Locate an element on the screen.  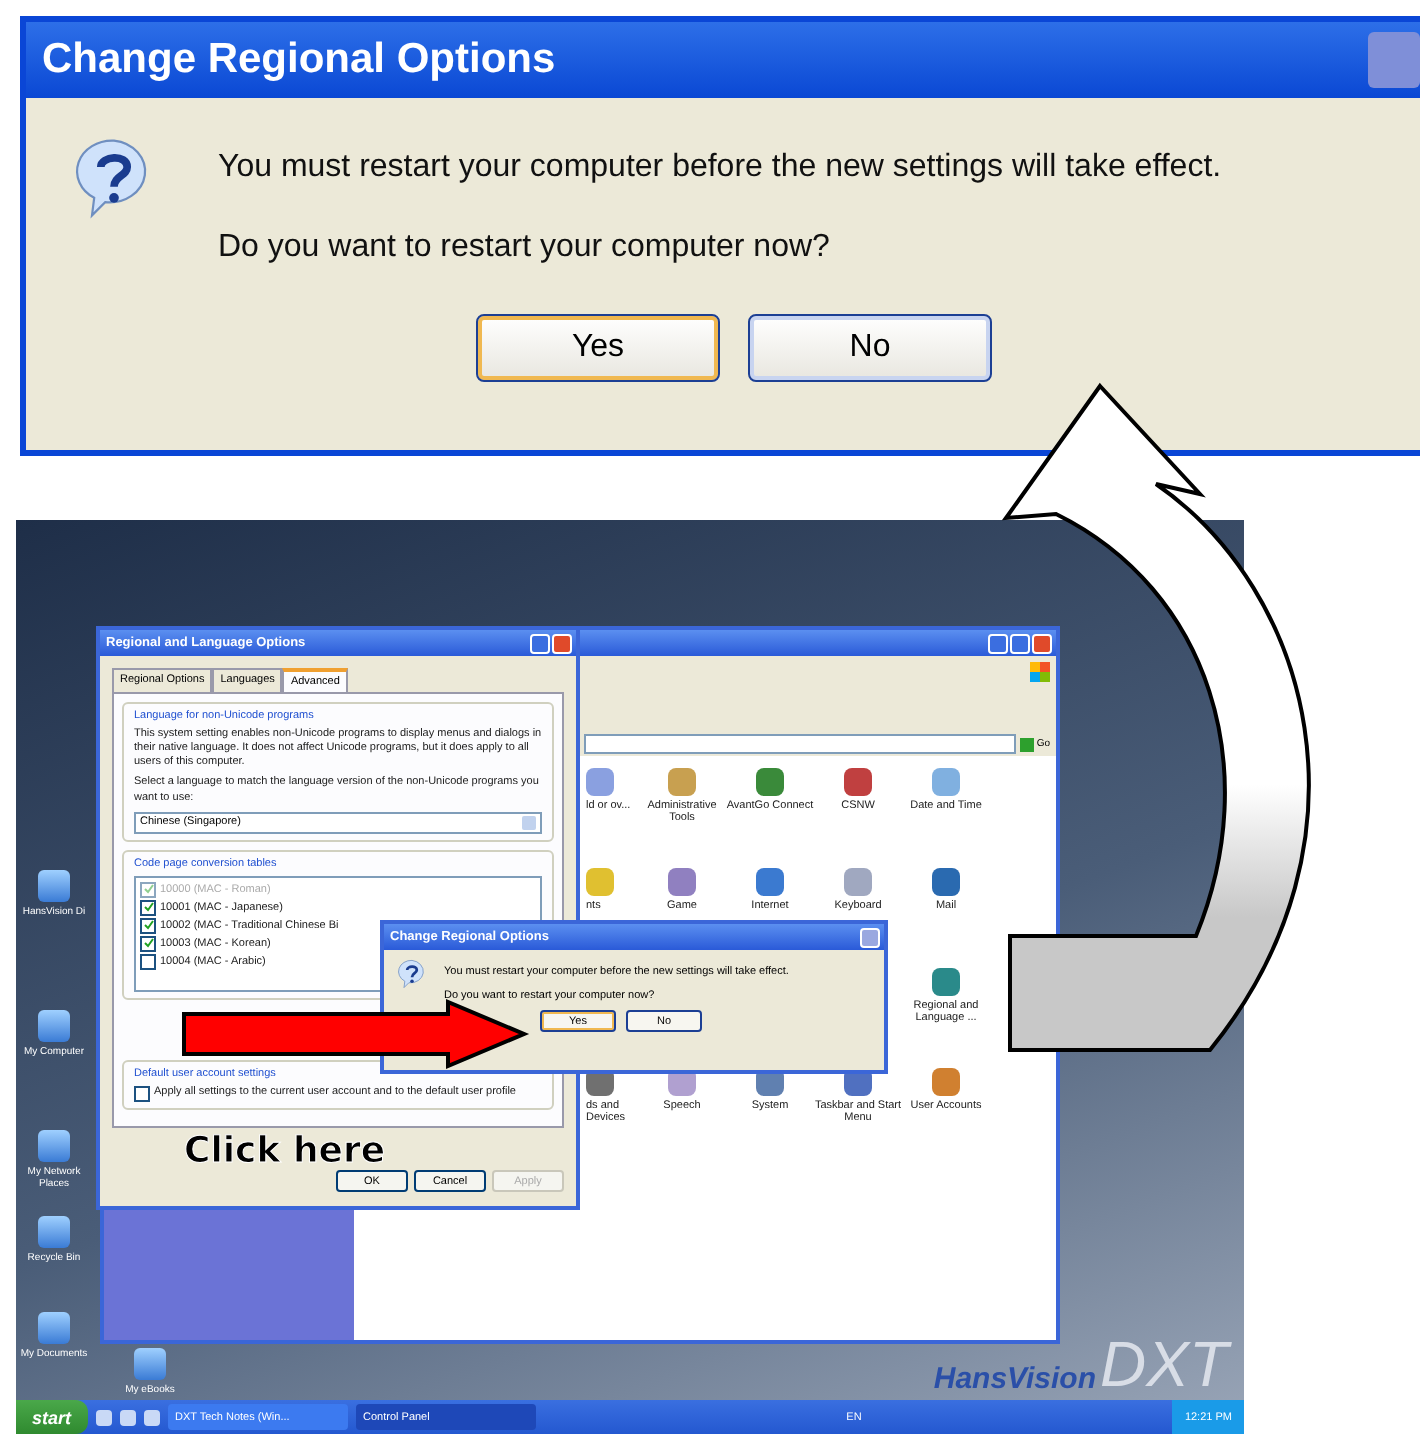
dialog-question: Do you want to restart your computer now? is located at coordinates (525, 248).